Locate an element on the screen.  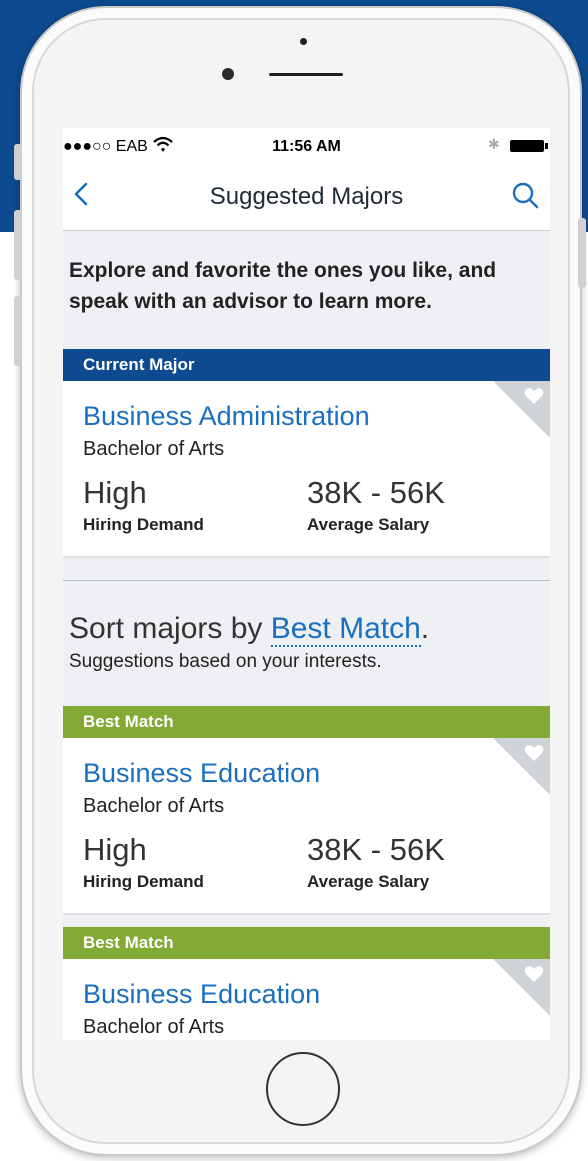
volume-up-button is located at coordinates (18, 245).